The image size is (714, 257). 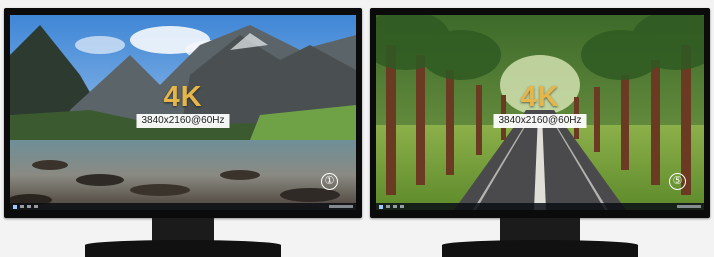 What do you see at coordinates (677, 181) in the screenshot?
I see `monitor-number: ⑤` at bounding box center [677, 181].